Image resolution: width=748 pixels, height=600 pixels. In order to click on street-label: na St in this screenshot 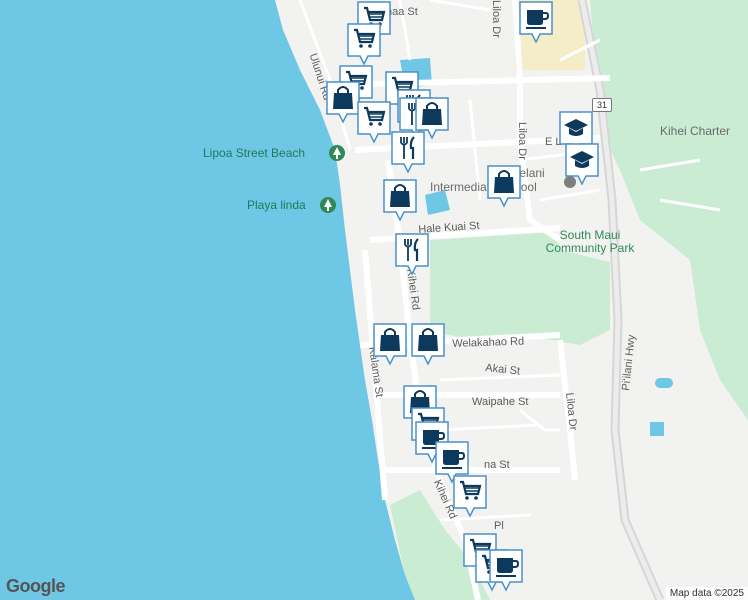, I will do `click(497, 465)`.